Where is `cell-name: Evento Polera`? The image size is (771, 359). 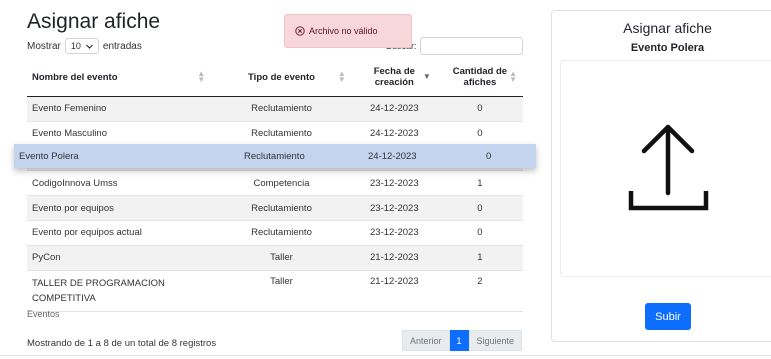 cell-name: Evento Polera is located at coordinates (49, 156).